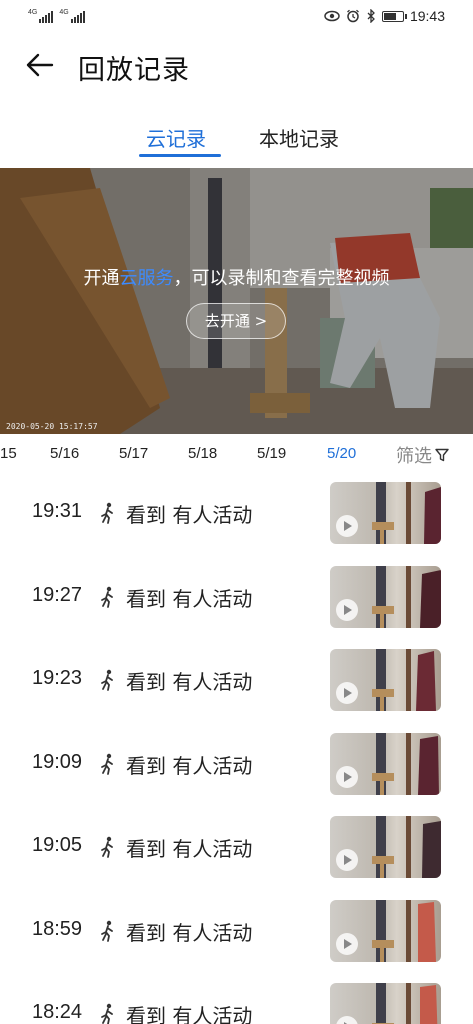 This screenshot has width=473, height=1024. I want to click on event-time: 18:24, so click(57, 1012).